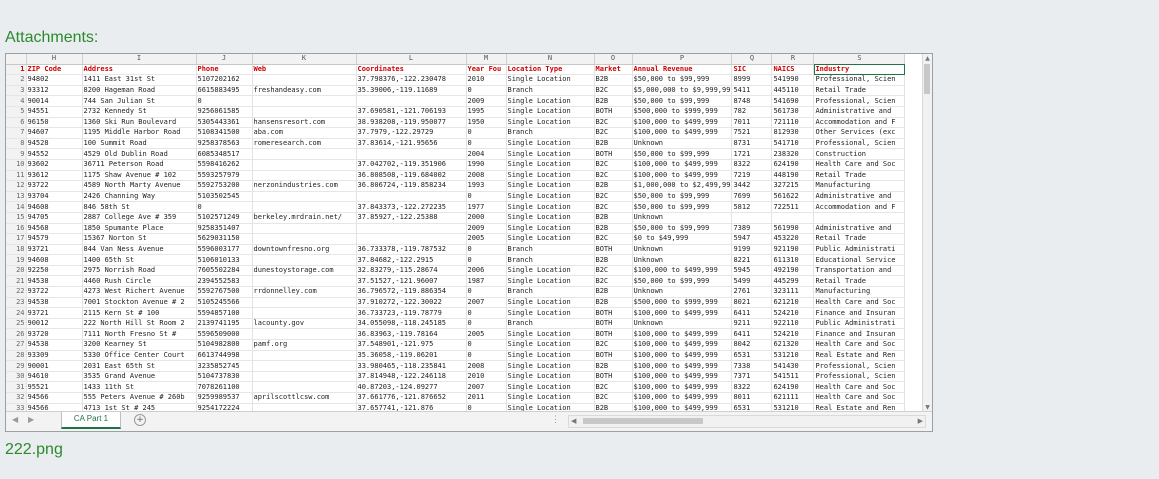 The height and width of the screenshot is (479, 1159). What do you see at coordinates (550, 70) in the screenshot?
I see `column-header-cell: Location Type` at bounding box center [550, 70].